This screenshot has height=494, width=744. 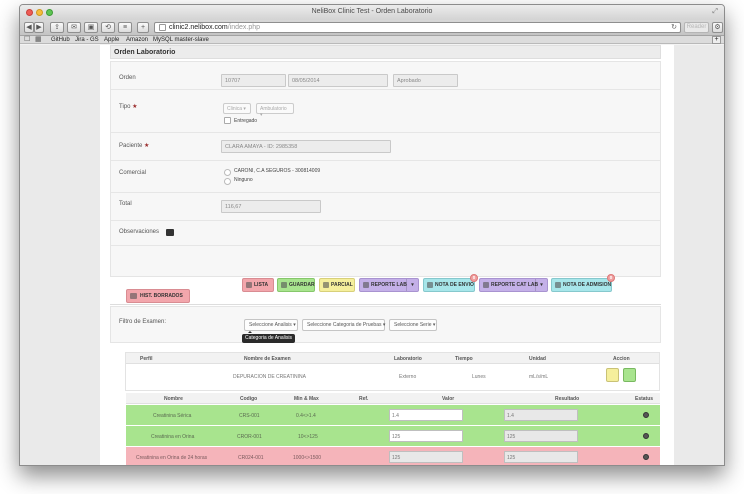 I want to click on reporte-lab-button: REPORTE LAB ▾, so click(x=389, y=285).